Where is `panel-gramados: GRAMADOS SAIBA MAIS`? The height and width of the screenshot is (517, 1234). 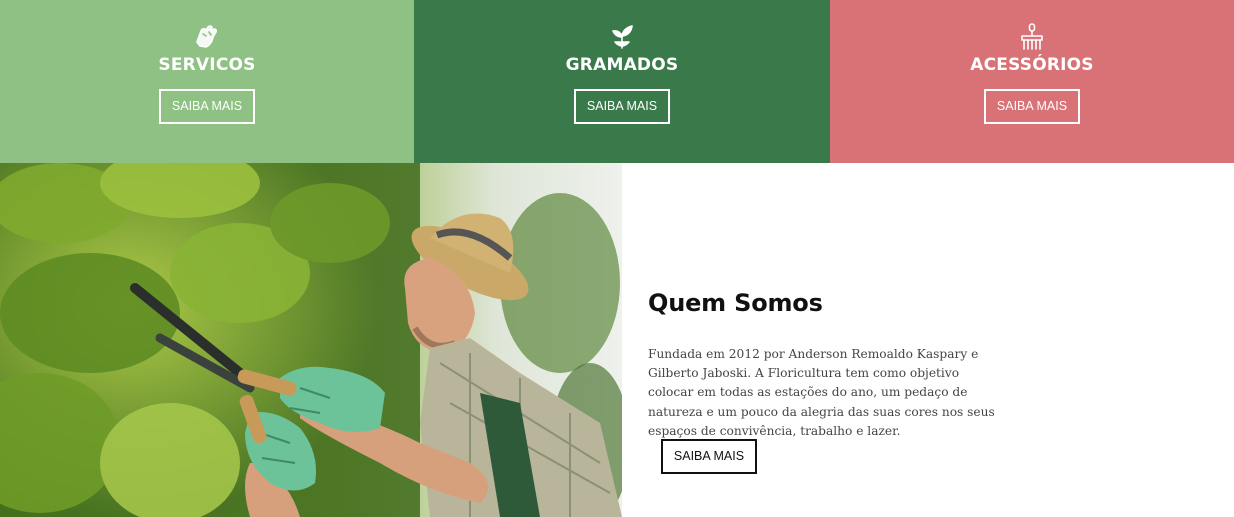 panel-gramados: GRAMADOS SAIBA MAIS is located at coordinates (622, 81).